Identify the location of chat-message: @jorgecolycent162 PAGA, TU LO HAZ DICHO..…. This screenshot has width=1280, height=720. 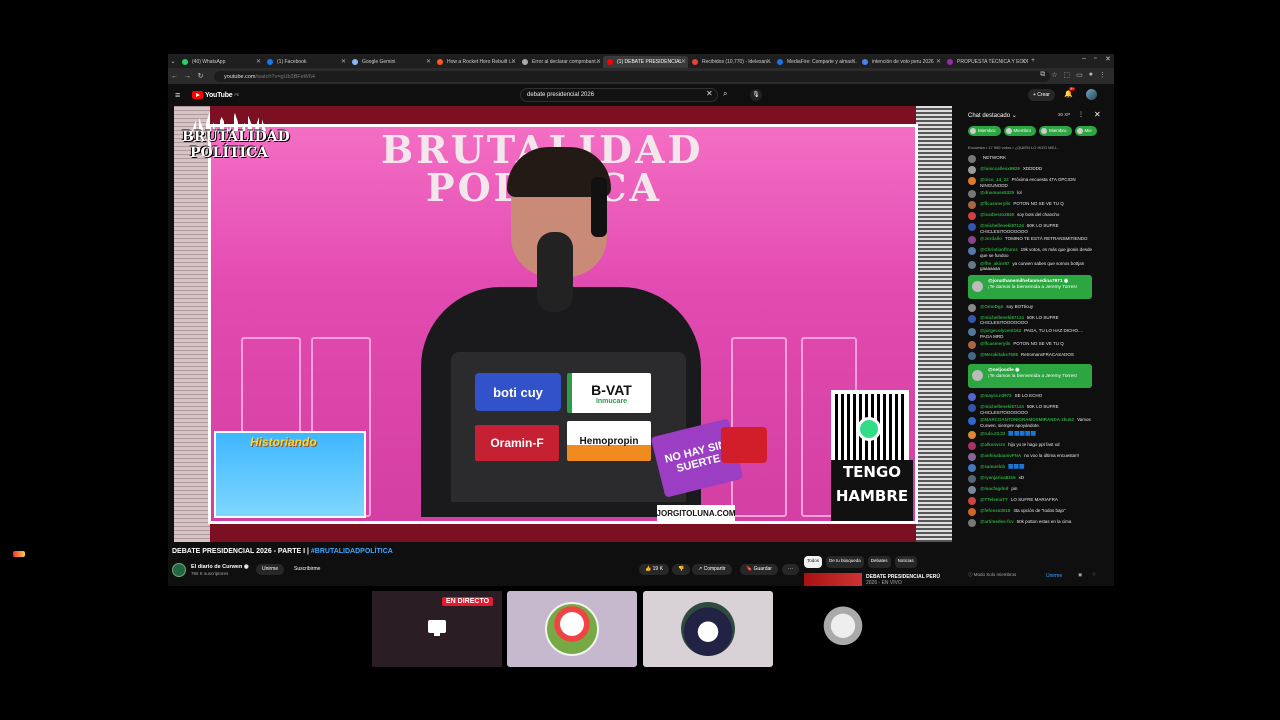
(1032, 333).